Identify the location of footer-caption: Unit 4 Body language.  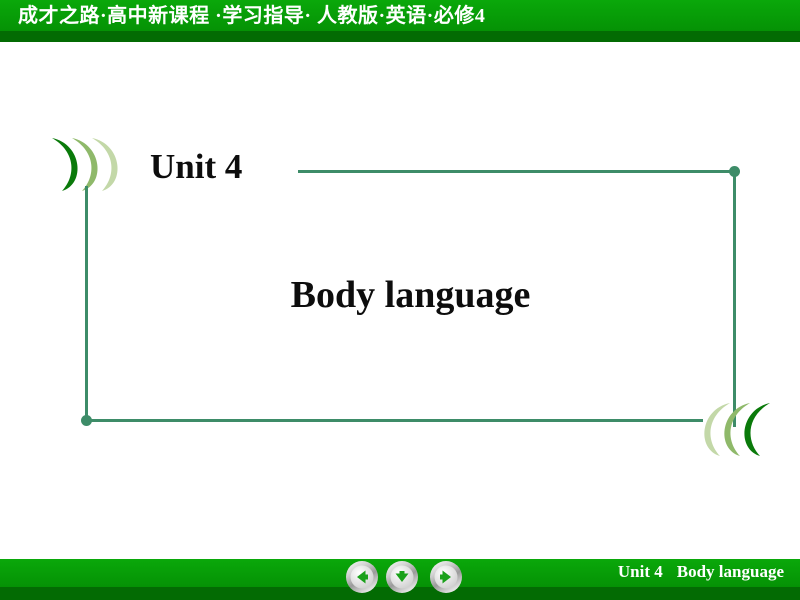
(701, 572).